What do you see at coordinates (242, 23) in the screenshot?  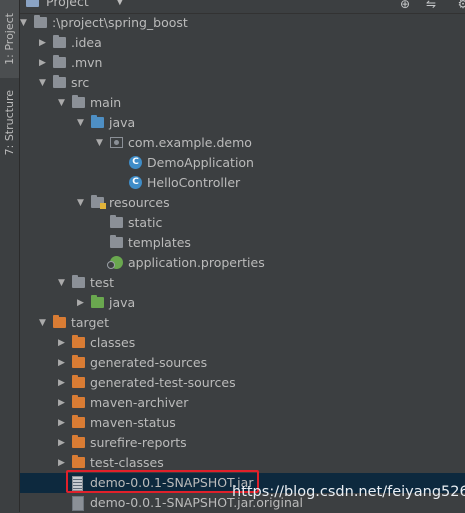 I see `tree-row: ▼ :\project\spring_boost` at bounding box center [242, 23].